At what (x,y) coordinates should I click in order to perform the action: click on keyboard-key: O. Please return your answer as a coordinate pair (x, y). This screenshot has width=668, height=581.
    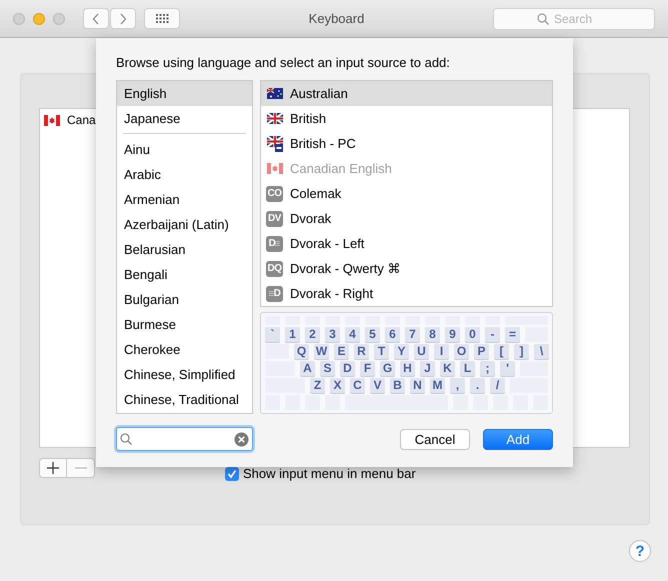
    Looking at the image, I should click on (461, 351).